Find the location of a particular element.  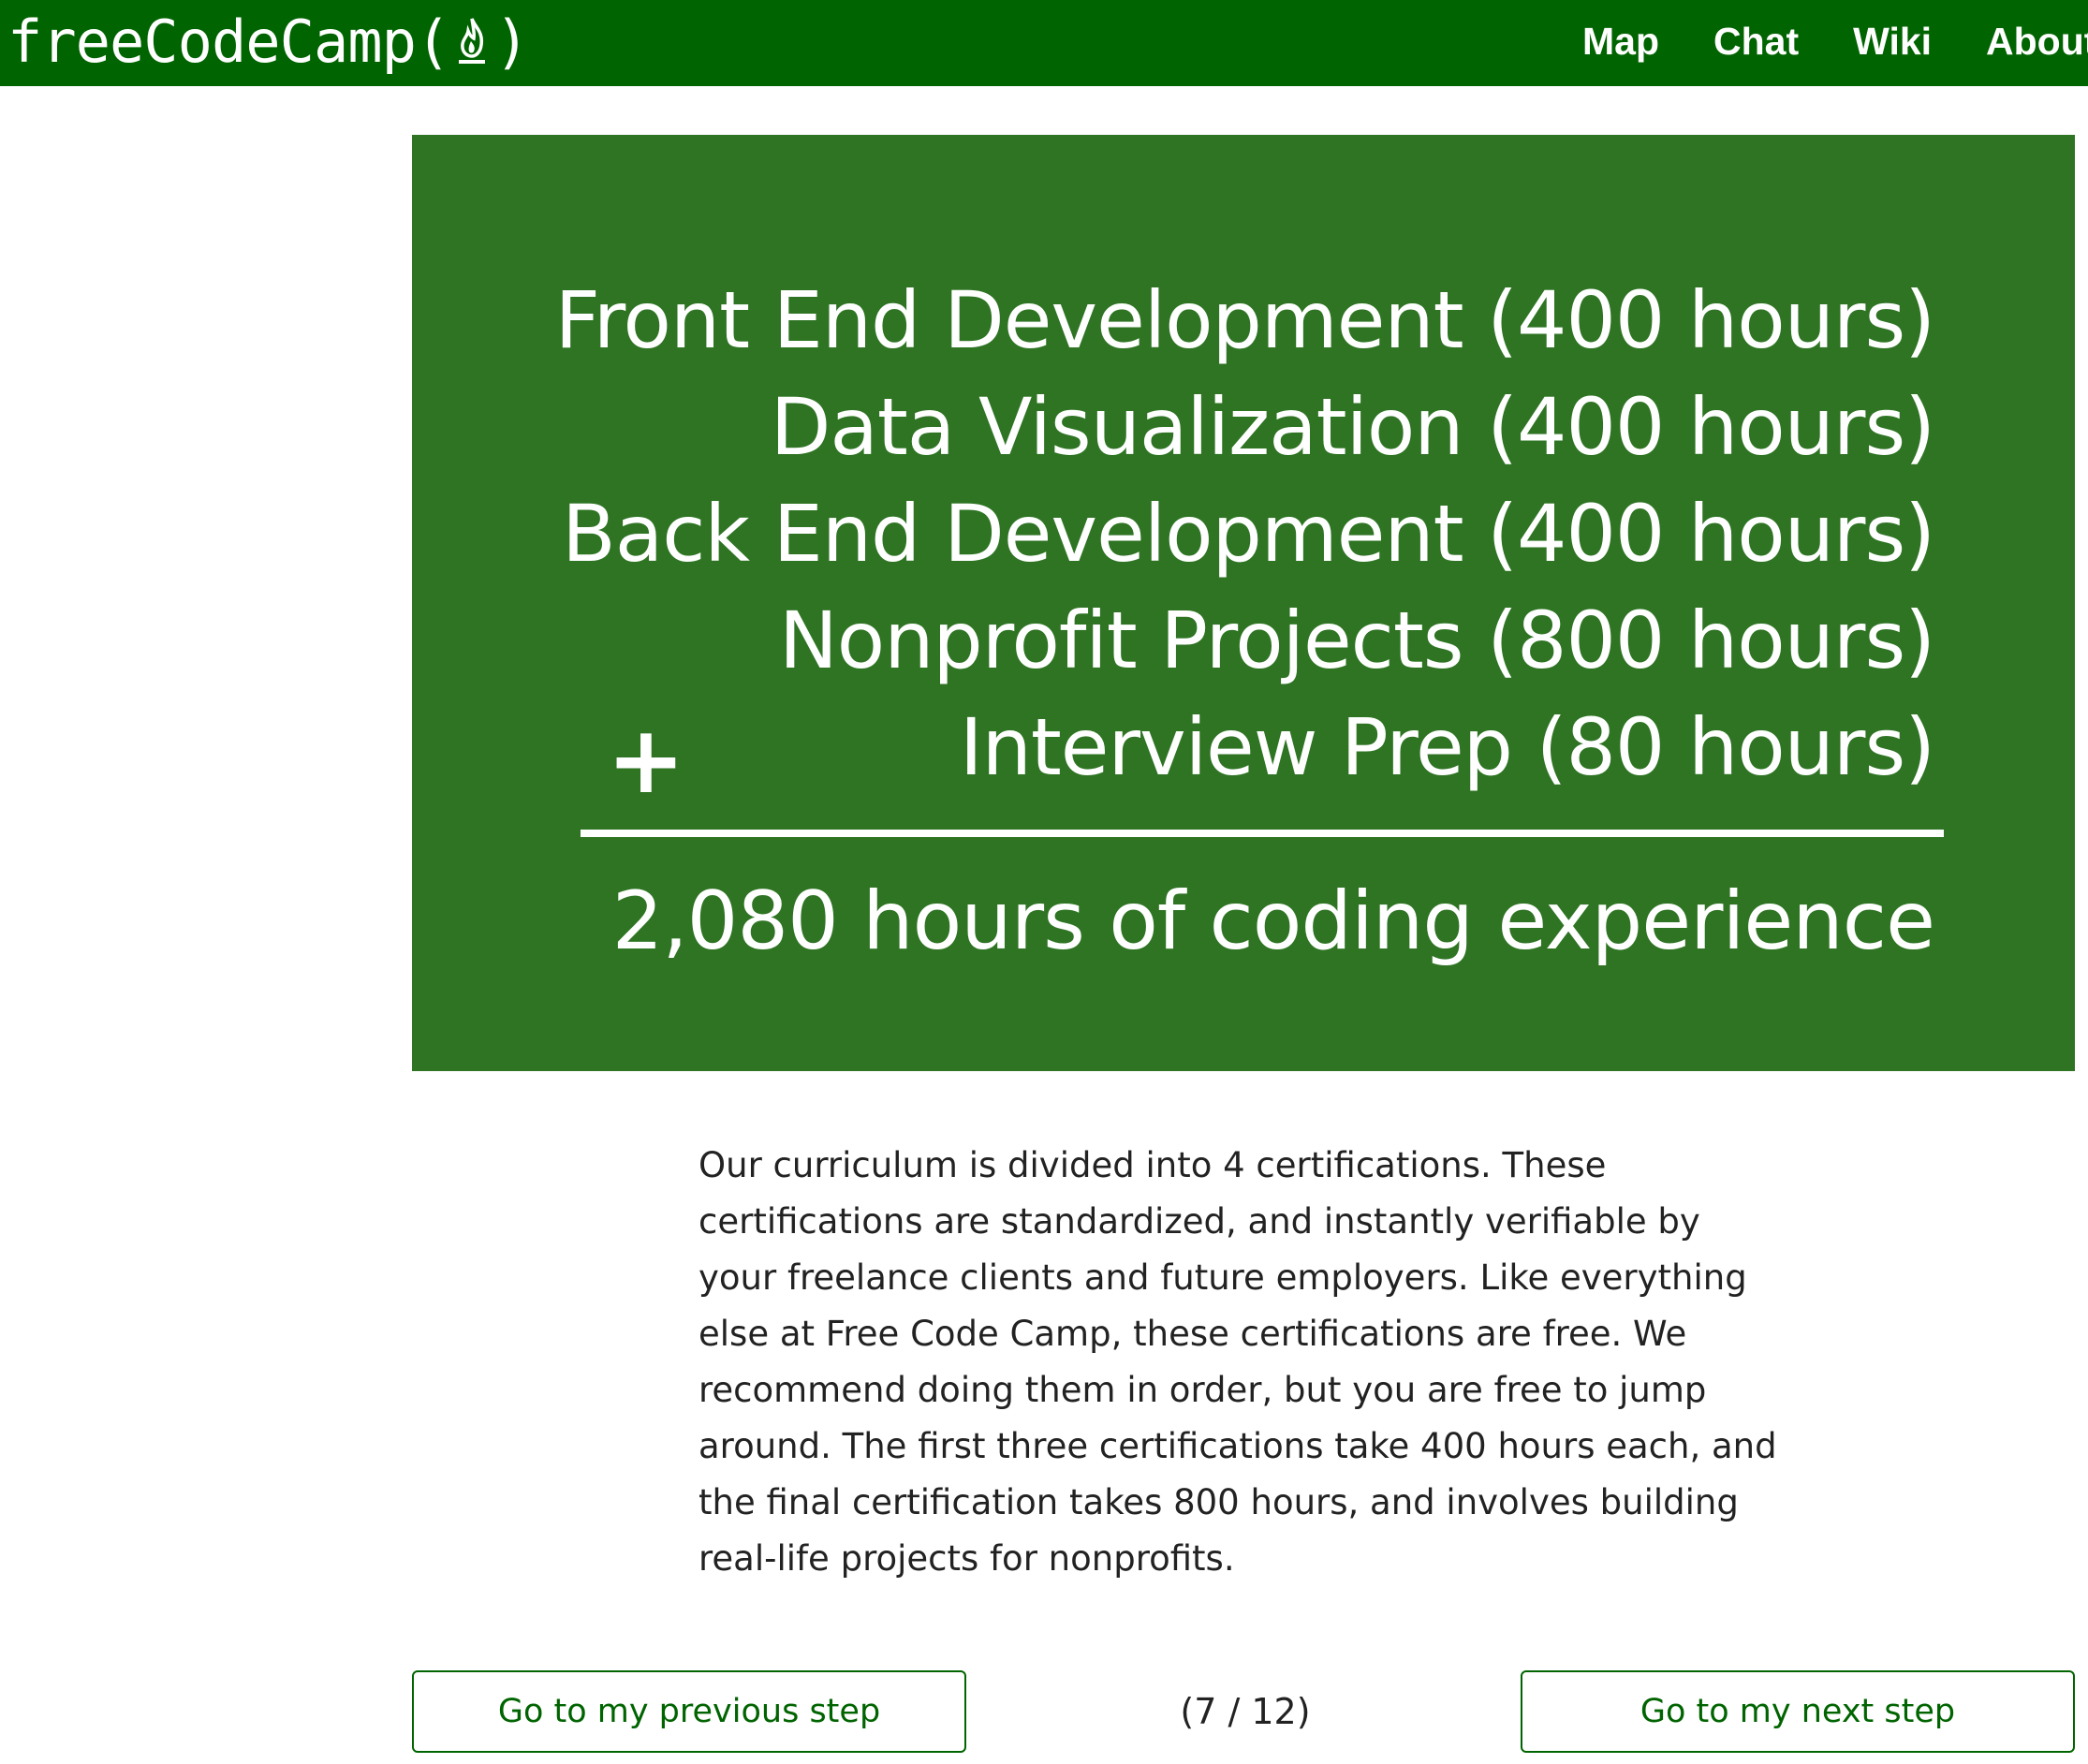

brand-open-paren: ( is located at coordinates (432, 42).